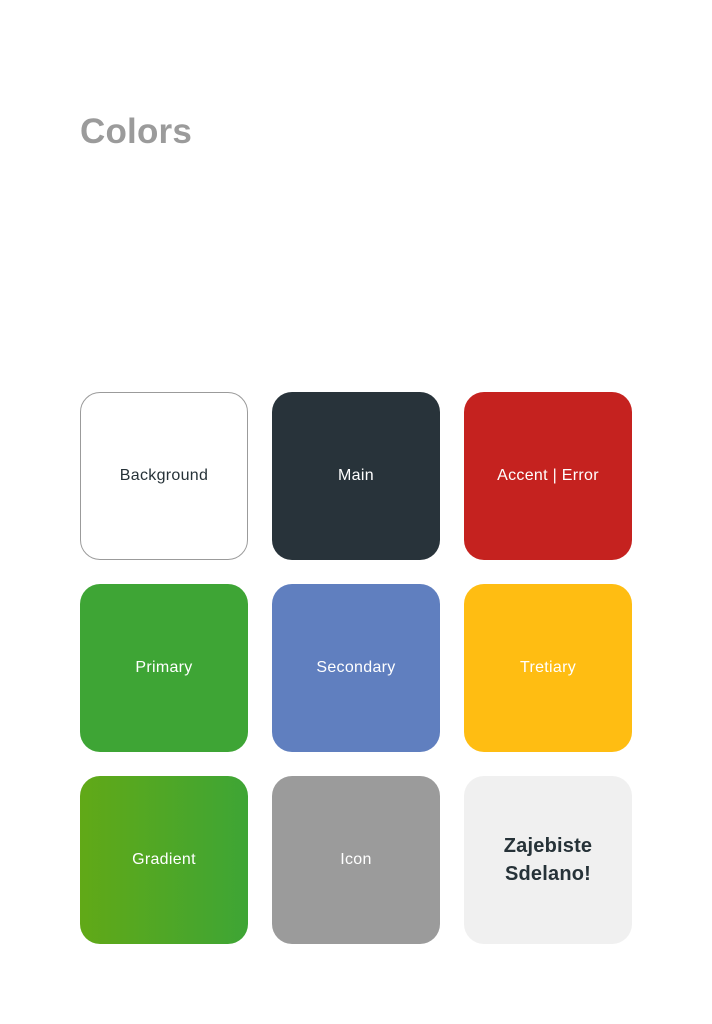  I want to click on swatch-light-sample: Zajebiste Sdelano!, so click(548, 860).